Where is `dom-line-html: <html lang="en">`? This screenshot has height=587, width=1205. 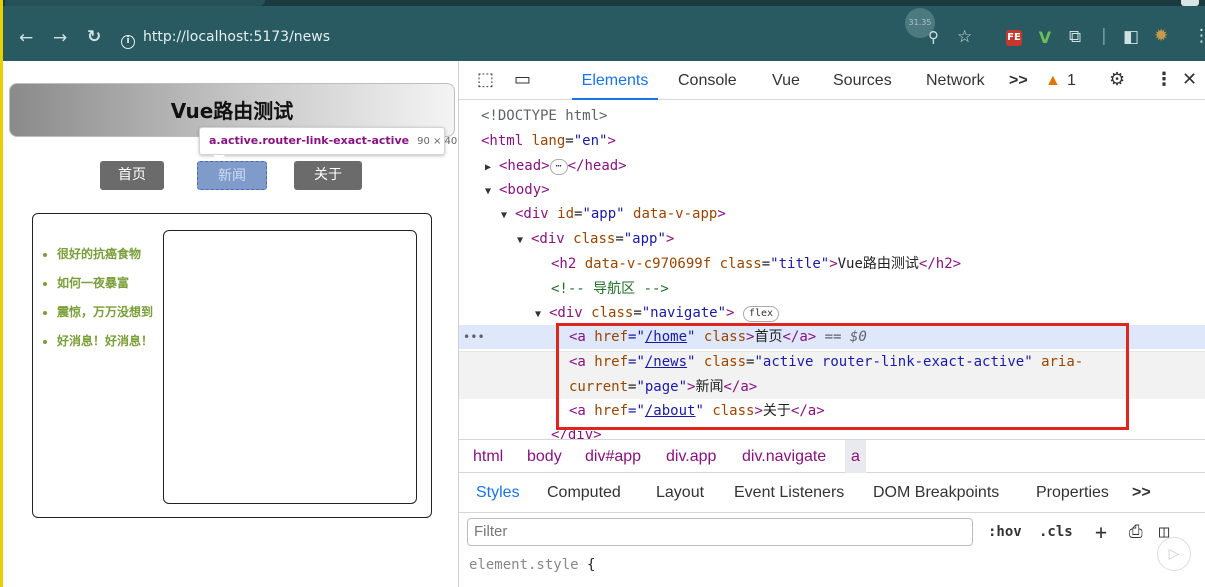 dom-line-html: <html lang="en"> is located at coordinates (548, 141).